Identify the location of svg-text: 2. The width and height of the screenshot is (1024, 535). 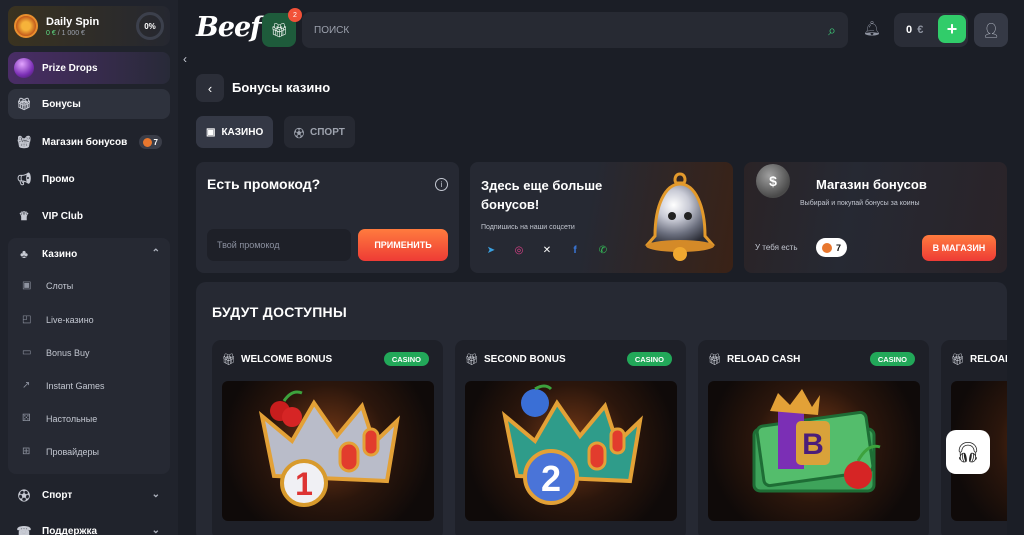
(551, 478).